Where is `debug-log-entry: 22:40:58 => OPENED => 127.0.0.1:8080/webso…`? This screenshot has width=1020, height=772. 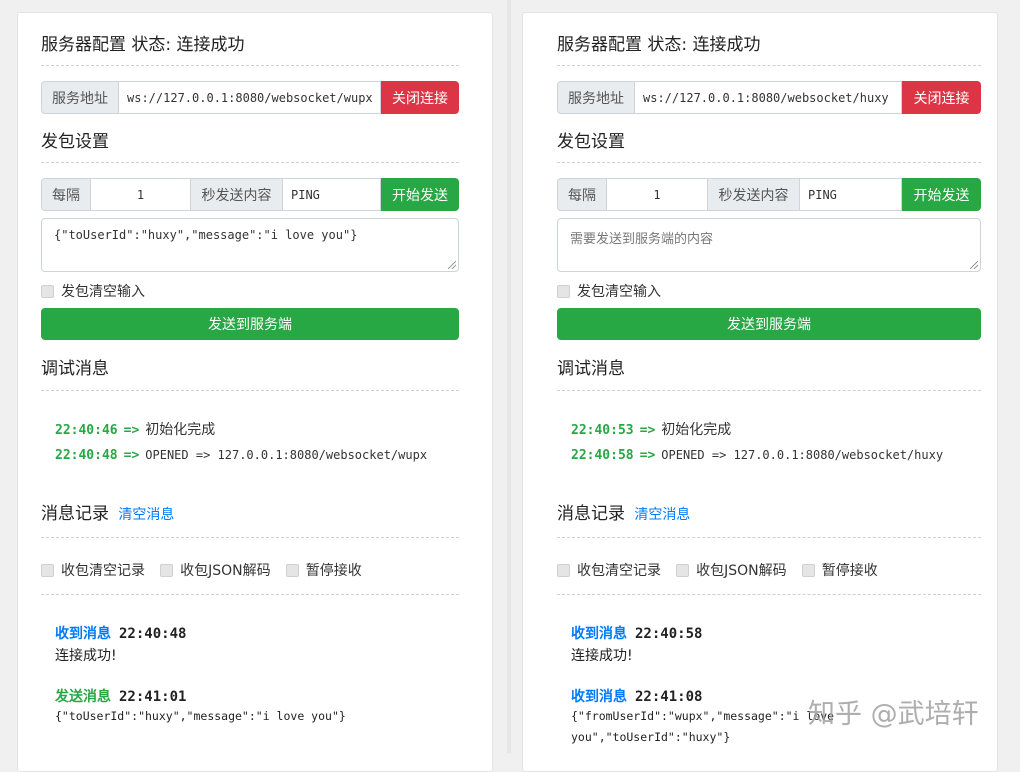 debug-log-entry: 22:40:58 => OPENED => 127.0.0.1:8080/webso… is located at coordinates (757, 455).